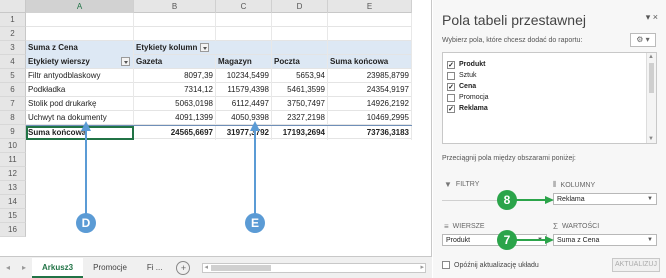  What do you see at coordinates (86, 223) in the screenshot?
I see `callout-d: D` at bounding box center [86, 223].